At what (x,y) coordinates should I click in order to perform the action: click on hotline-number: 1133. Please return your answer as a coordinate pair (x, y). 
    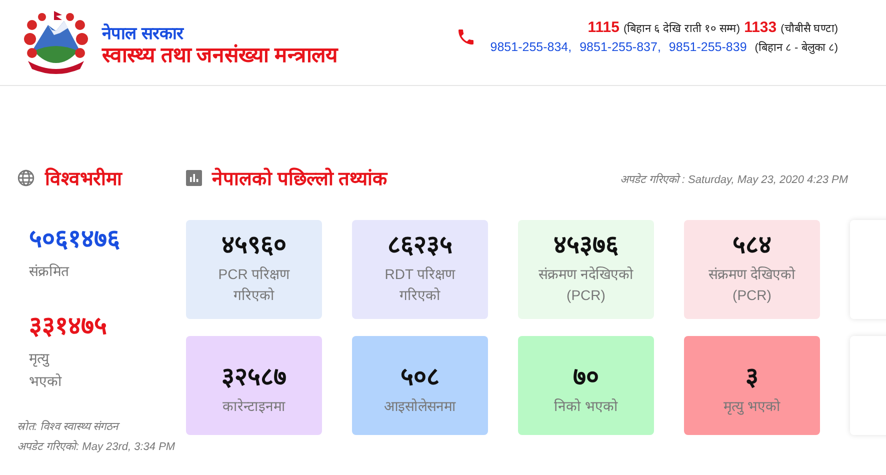
    Looking at the image, I should click on (760, 27).